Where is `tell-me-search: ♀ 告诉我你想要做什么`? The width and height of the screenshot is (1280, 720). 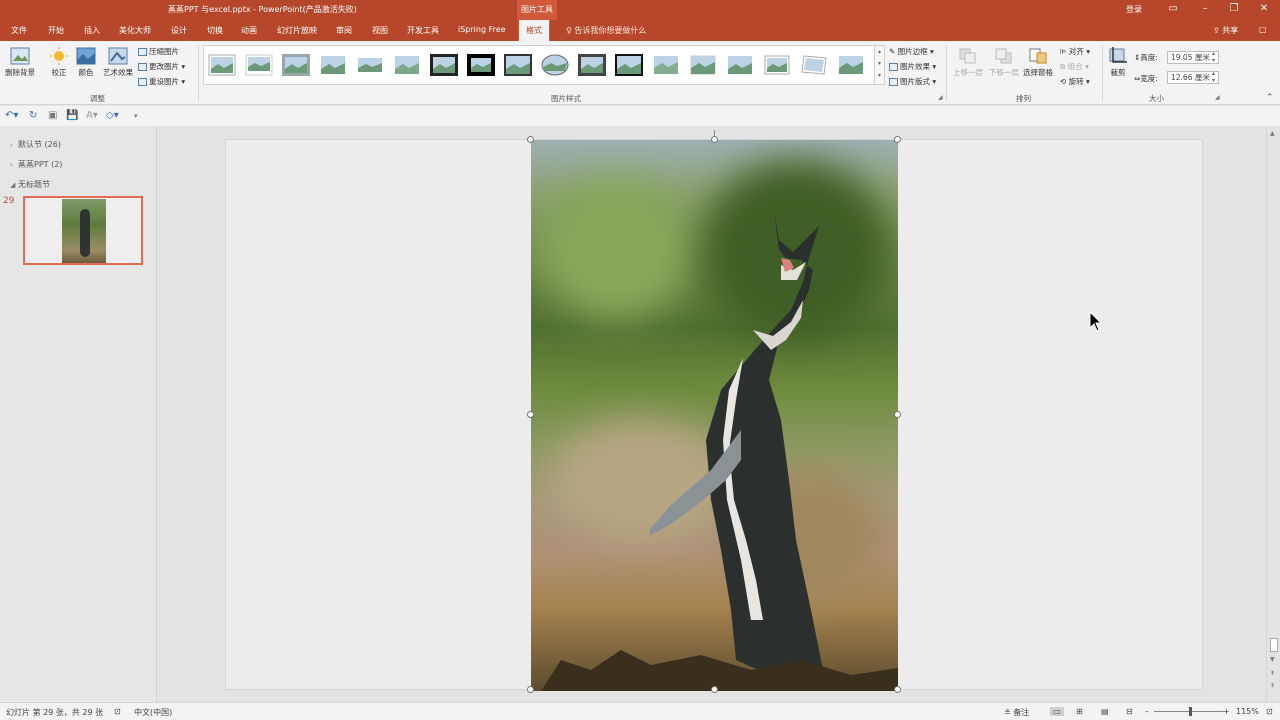
tell-me-search: ♀ 告诉我你想要做什么 is located at coordinates (606, 30).